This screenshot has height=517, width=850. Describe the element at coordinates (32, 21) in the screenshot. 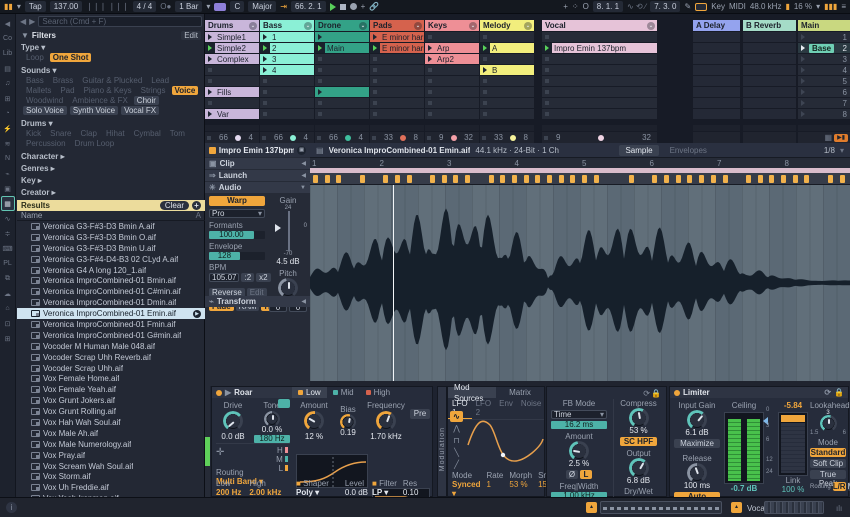

I see `forward-icon: ▶` at that location.